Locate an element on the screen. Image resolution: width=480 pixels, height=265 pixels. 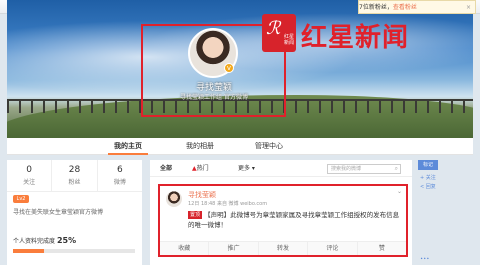
completeness-value: 25% is located at coordinates (66, 240).